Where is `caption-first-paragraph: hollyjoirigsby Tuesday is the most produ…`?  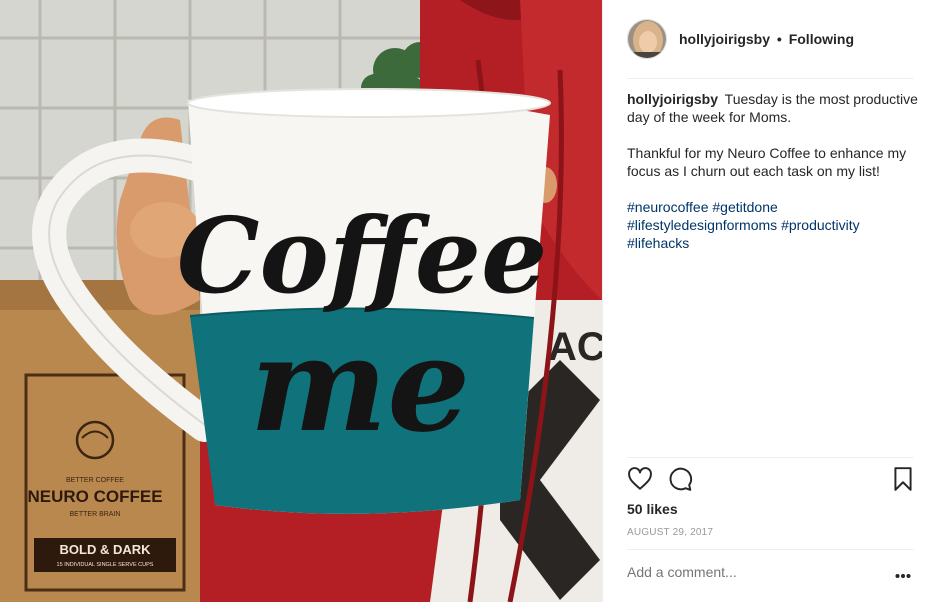 caption-first-paragraph: hollyjoirigsby Tuesday is the most produ… is located at coordinates (775, 108).